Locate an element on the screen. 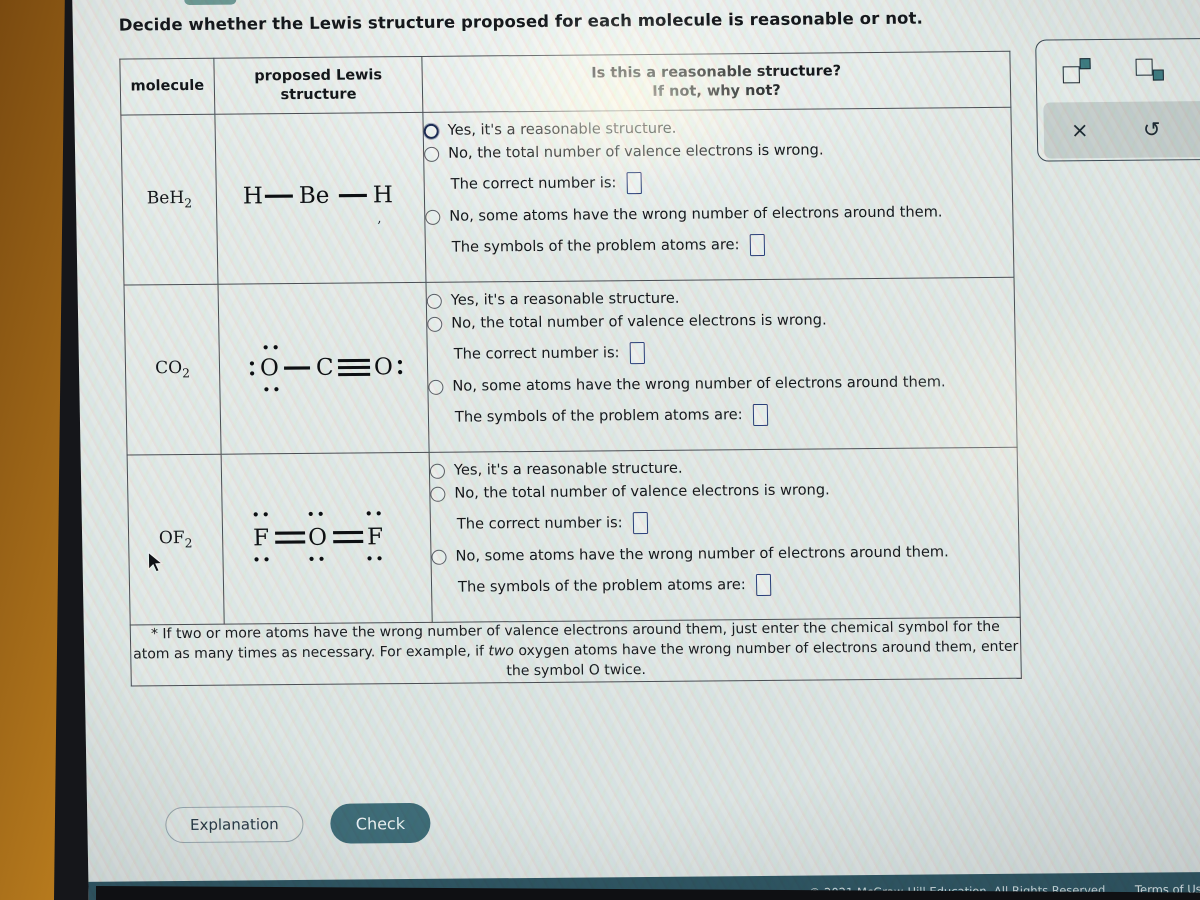 This screenshot has height=900, width=1200. lewis-diagram-co2: O C O is located at coordinates (325, 368).